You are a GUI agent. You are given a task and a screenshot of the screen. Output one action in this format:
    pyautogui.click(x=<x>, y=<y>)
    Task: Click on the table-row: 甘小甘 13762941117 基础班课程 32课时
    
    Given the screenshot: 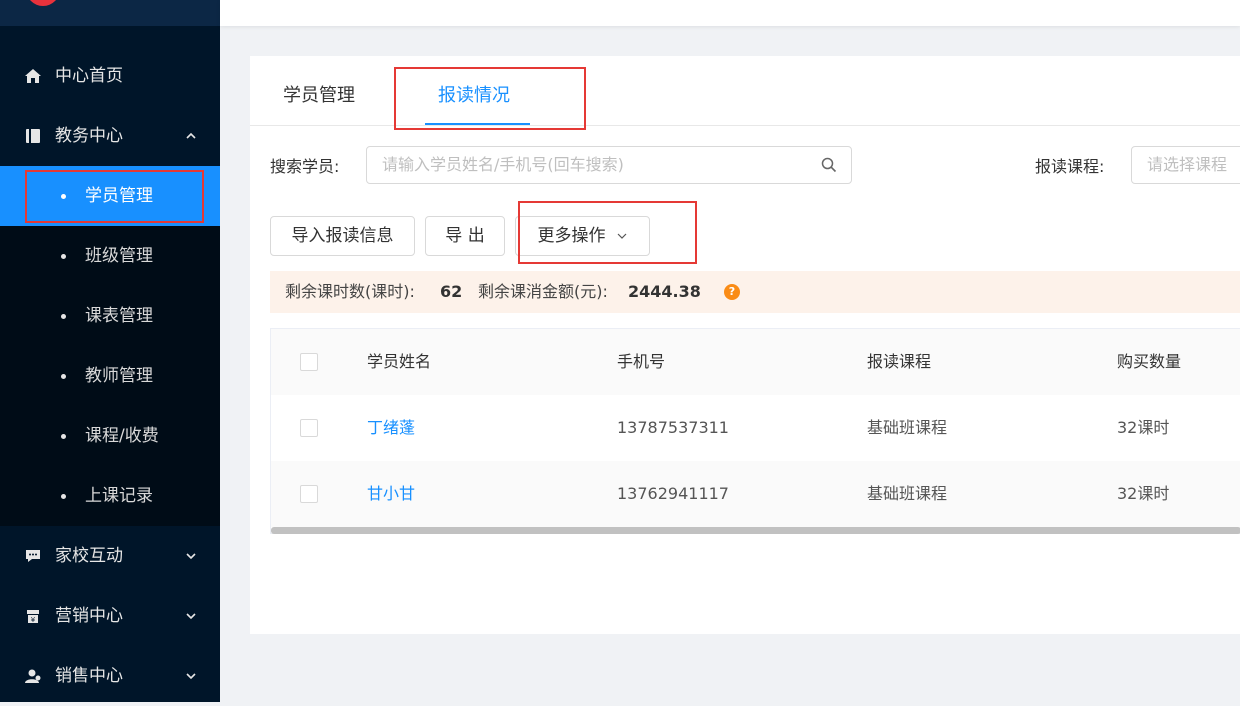 What is the action you would take?
    pyautogui.click(x=755, y=494)
    